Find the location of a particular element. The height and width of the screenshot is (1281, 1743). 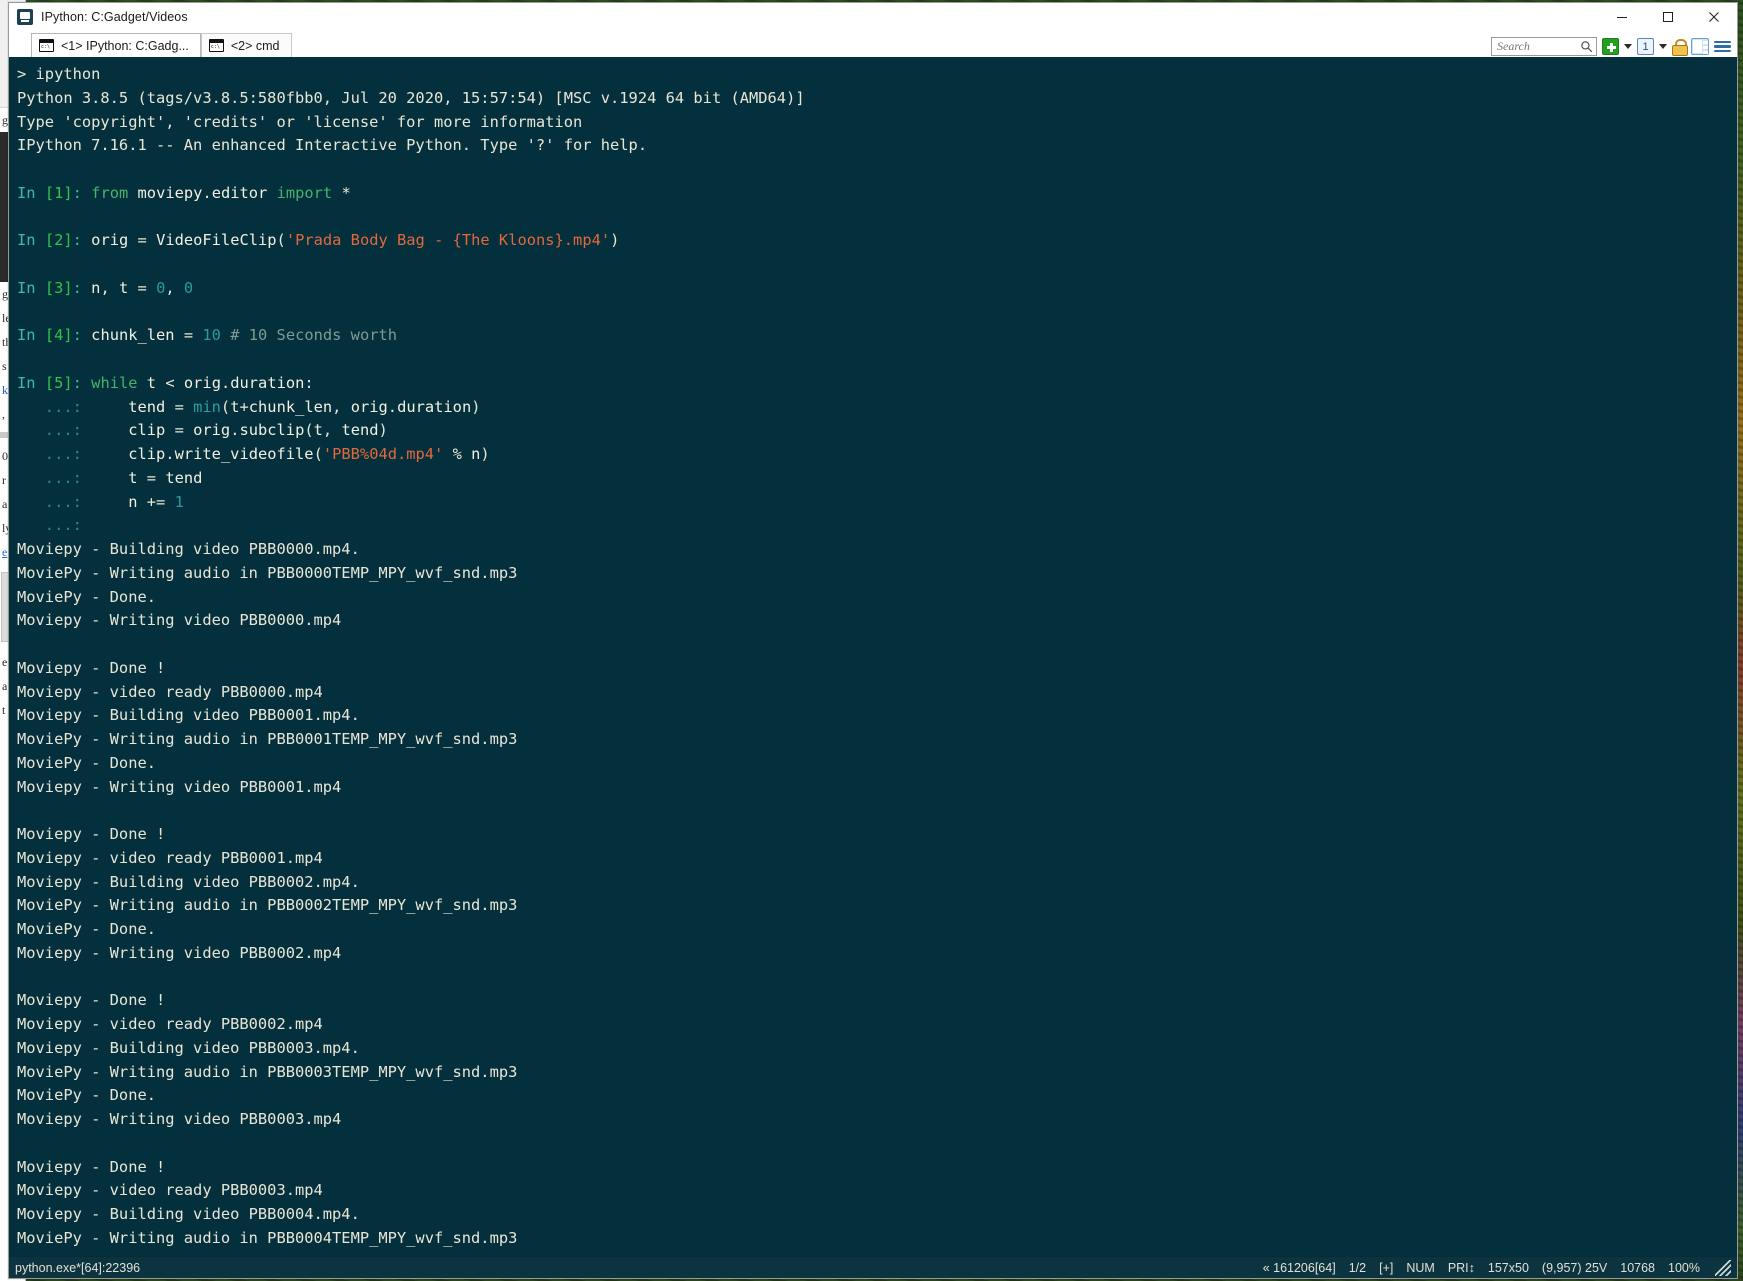

plus-icon is located at coordinates (1610, 46).